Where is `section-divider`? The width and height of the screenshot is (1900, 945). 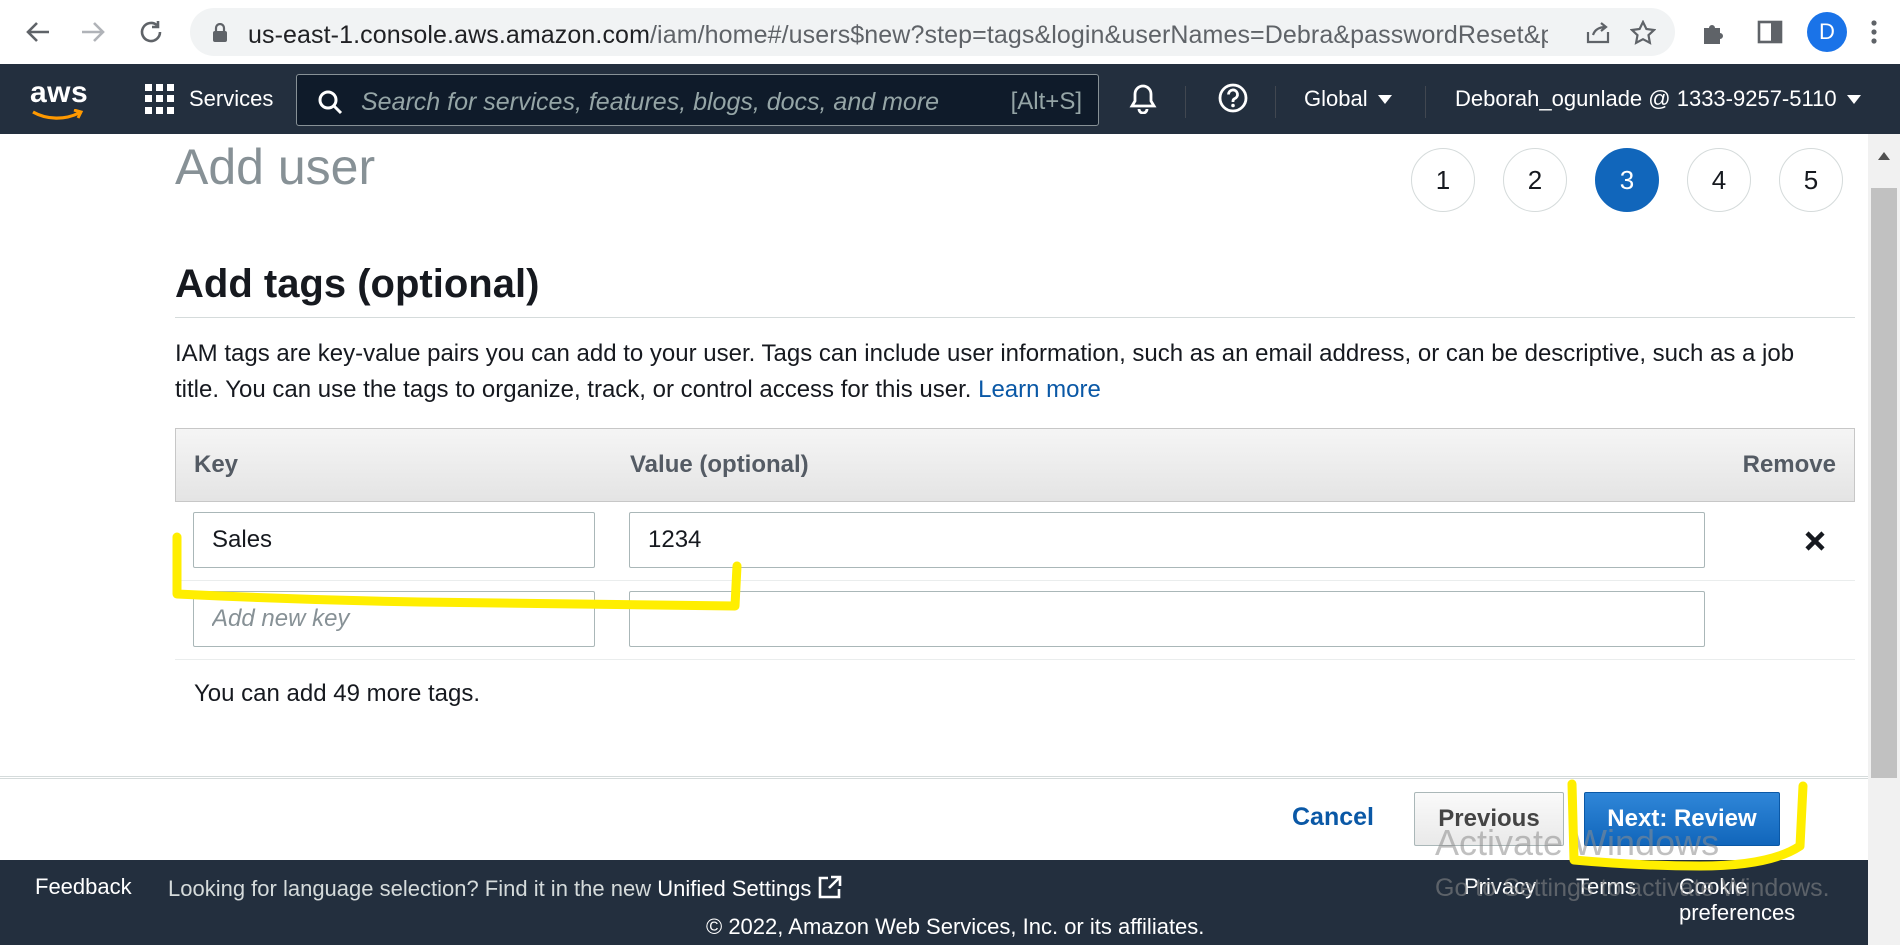
section-divider is located at coordinates (1015, 317).